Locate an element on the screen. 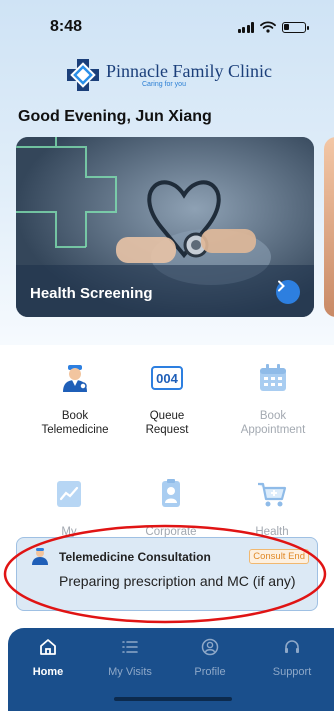 This screenshot has height=711, width=334. home-icon is located at coordinates (48, 647).